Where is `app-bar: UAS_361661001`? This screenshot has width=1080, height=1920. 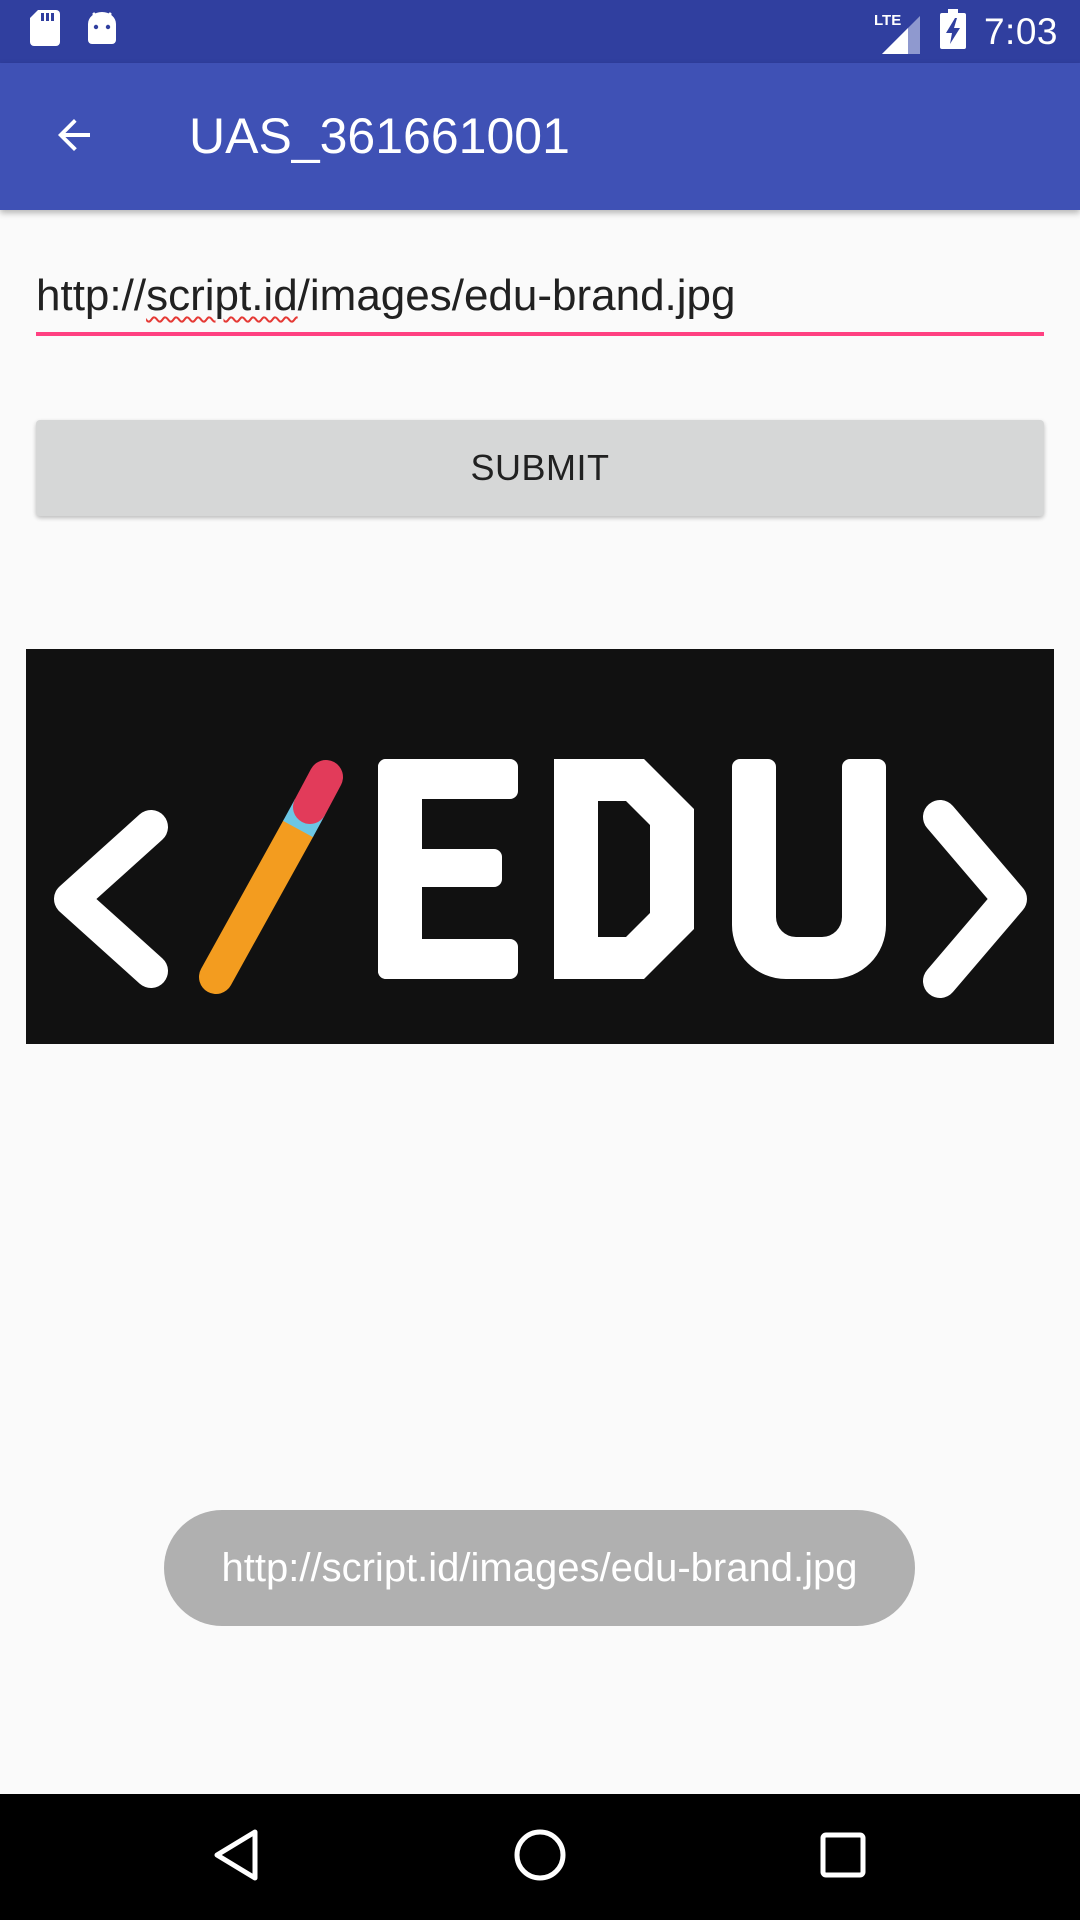 app-bar: UAS_361661001 is located at coordinates (540, 136).